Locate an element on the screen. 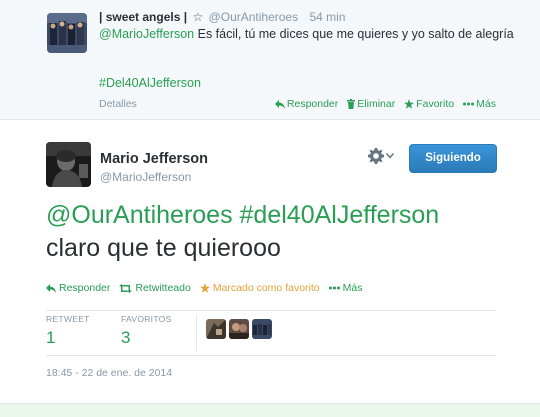  favorites-count: 3 is located at coordinates (126, 337).